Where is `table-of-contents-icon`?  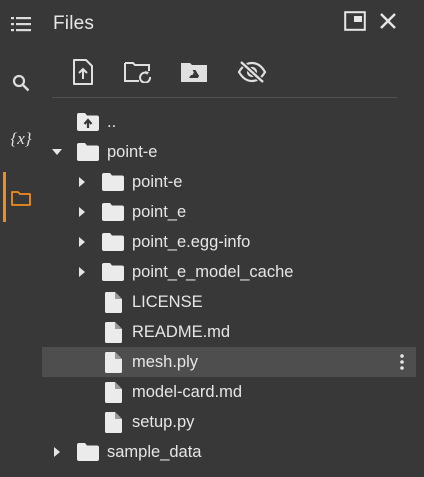 table-of-contents-icon is located at coordinates (21, 24).